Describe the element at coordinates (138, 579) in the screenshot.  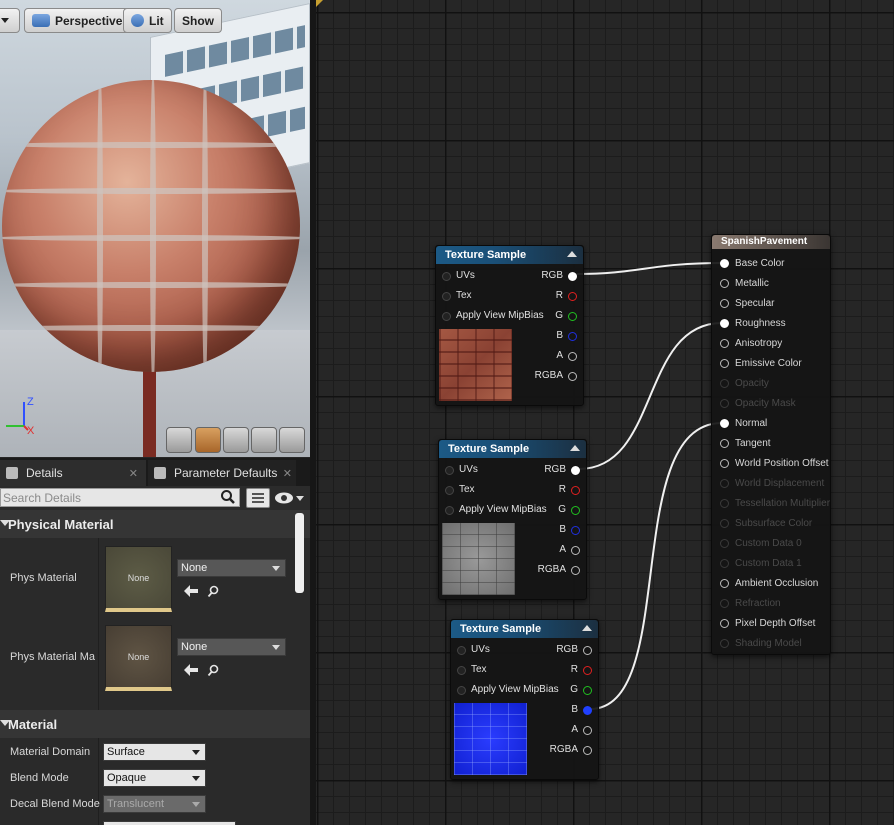
I see `phys-material-thumbnail: None` at that location.